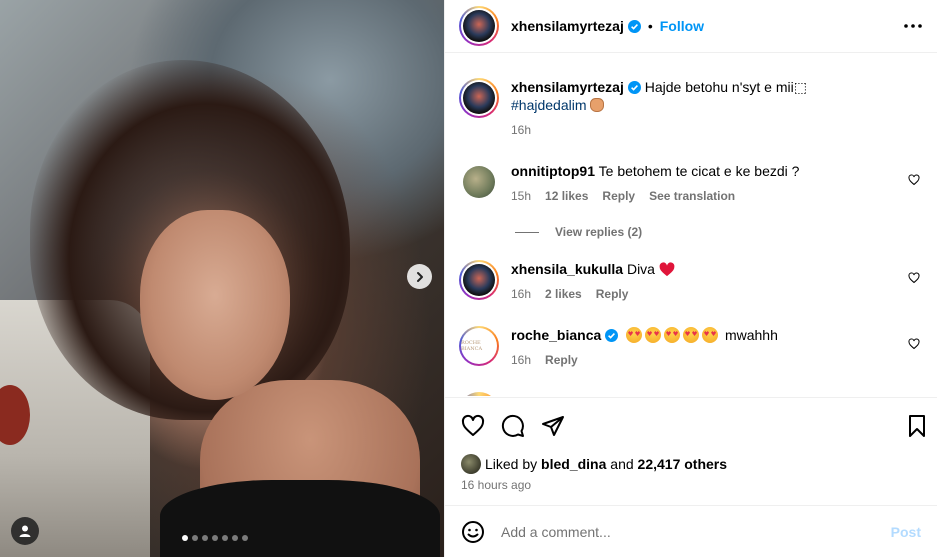  What do you see at coordinates (566, 196) in the screenshot?
I see `comment-likes: 12 likes` at bounding box center [566, 196].